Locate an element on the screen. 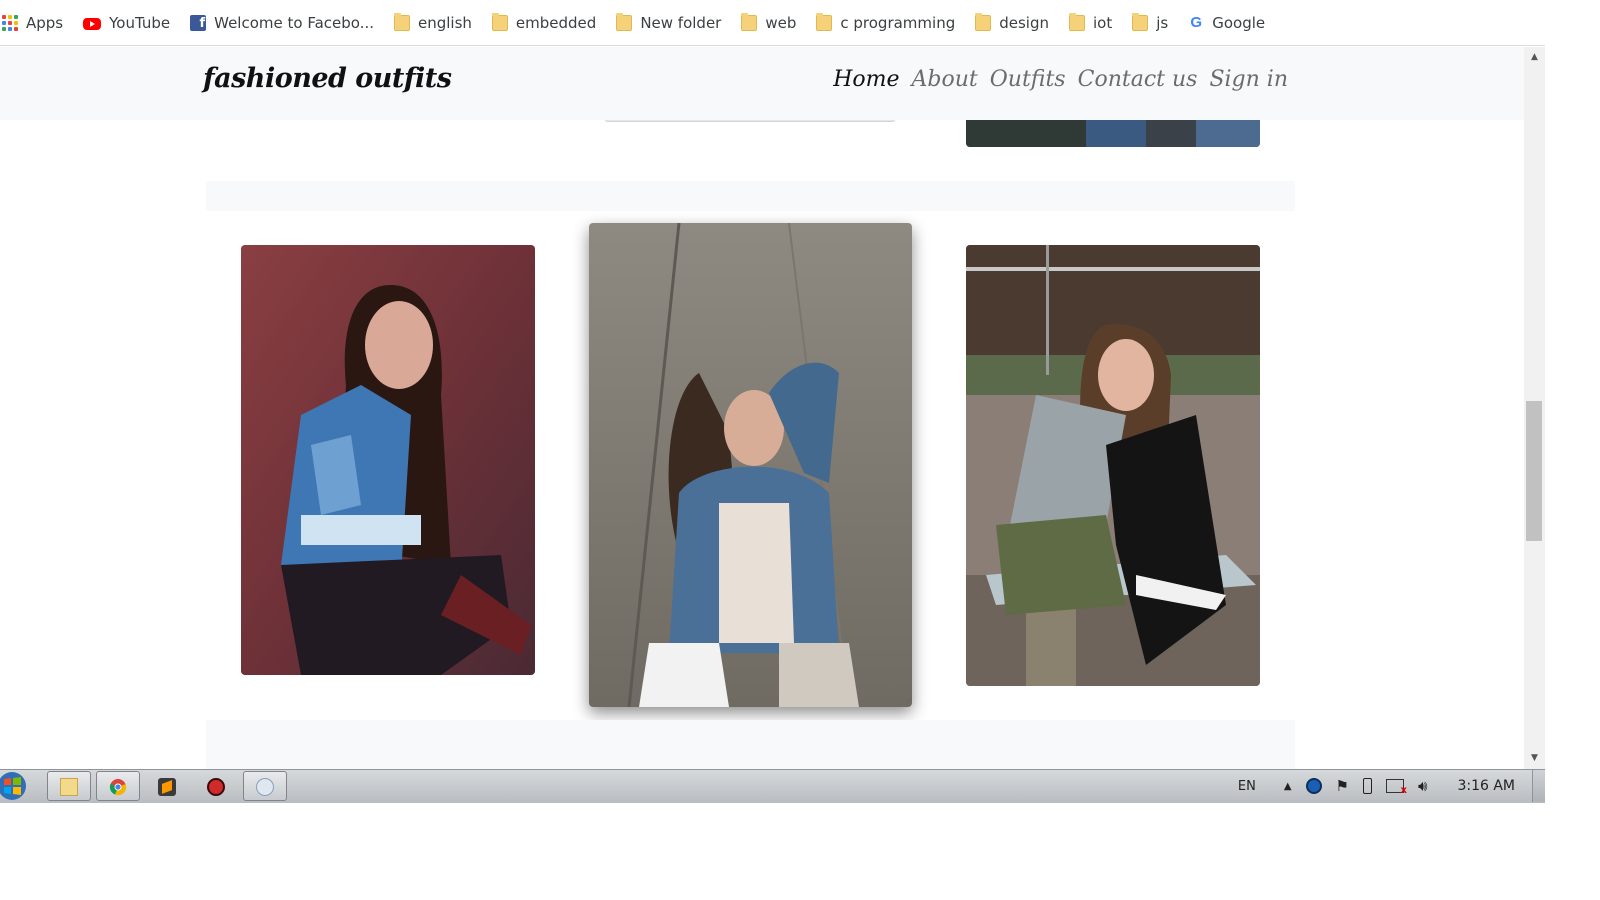  main-nav: Home About Outfits Contact us Sign in is located at coordinates (1060, 79).